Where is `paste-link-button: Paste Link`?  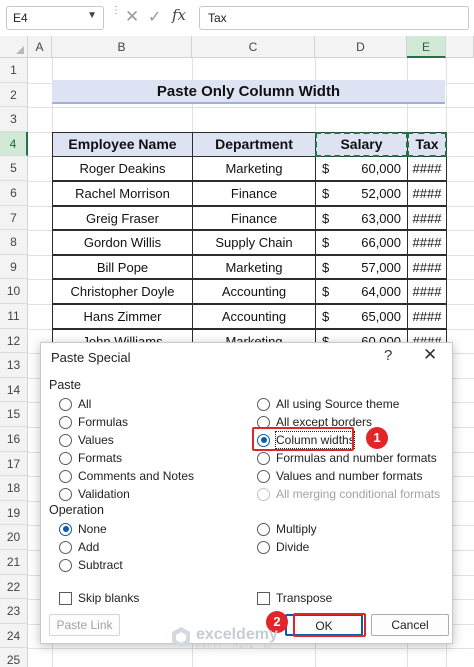
paste-link-button: Paste Link is located at coordinates (84, 625).